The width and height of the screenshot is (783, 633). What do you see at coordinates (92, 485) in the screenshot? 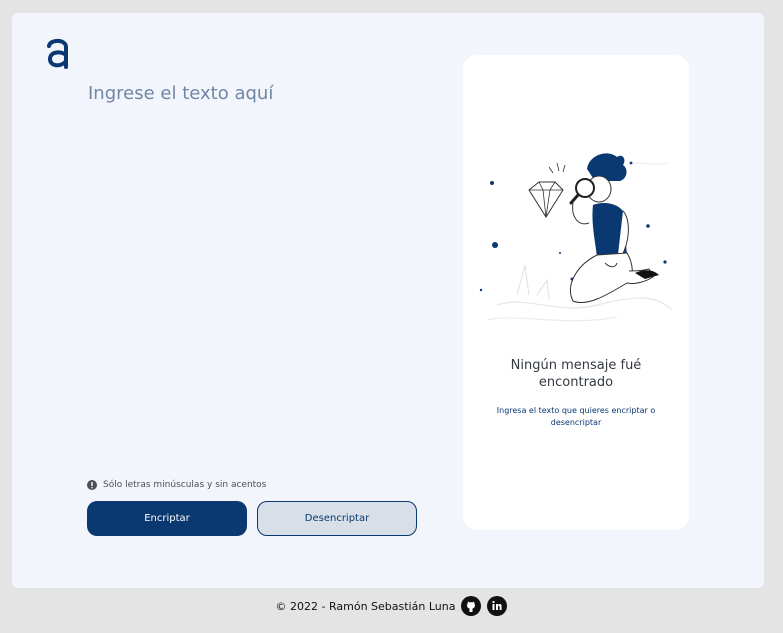
I see `info-icon` at bounding box center [92, 485].